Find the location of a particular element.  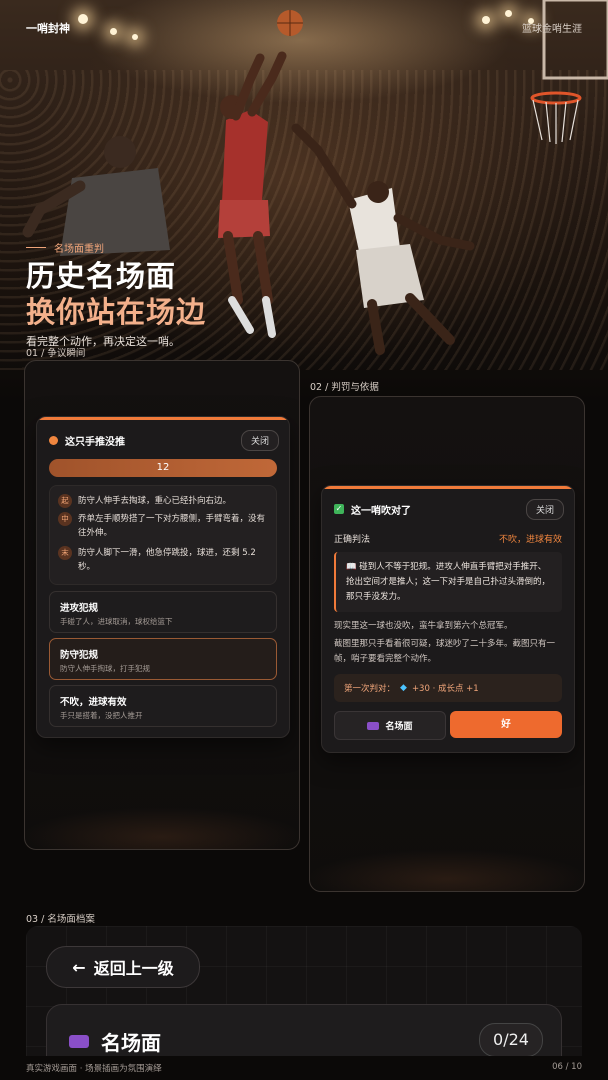

result-title: 这一哨吹对了 is located at coordinates (381, 511).